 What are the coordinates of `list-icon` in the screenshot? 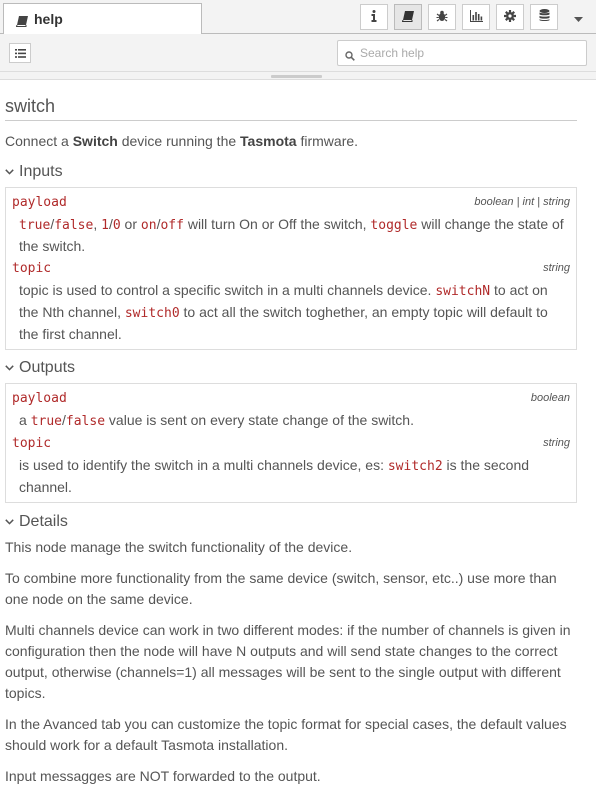 It's located at (20, 53).